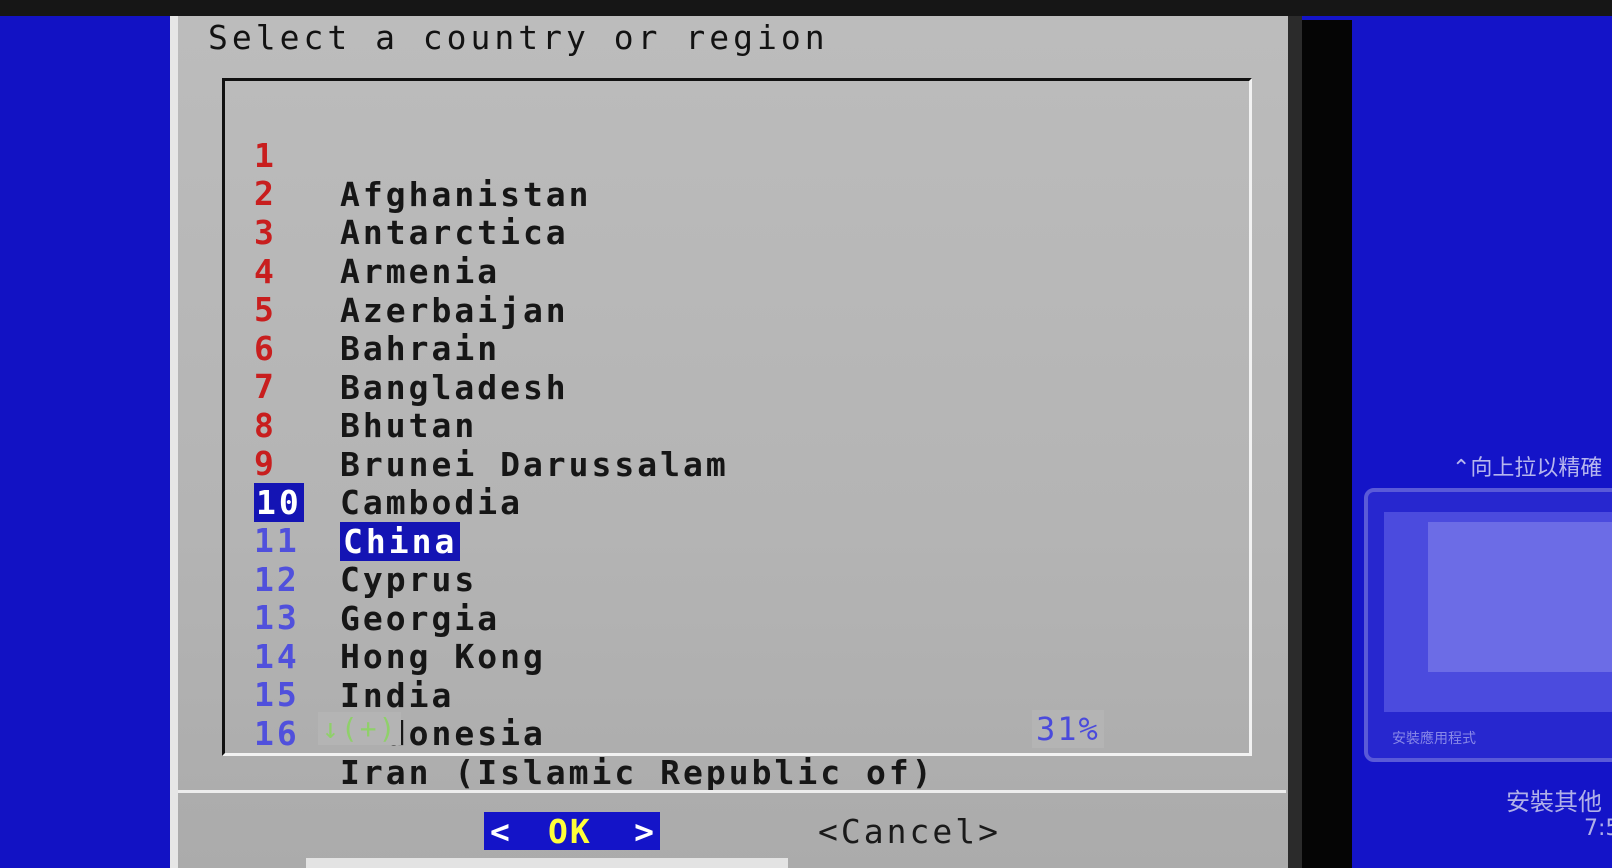  Describe the element at coordinates (732, 791) in the screenshot. I see `dialog-separator` at that location.